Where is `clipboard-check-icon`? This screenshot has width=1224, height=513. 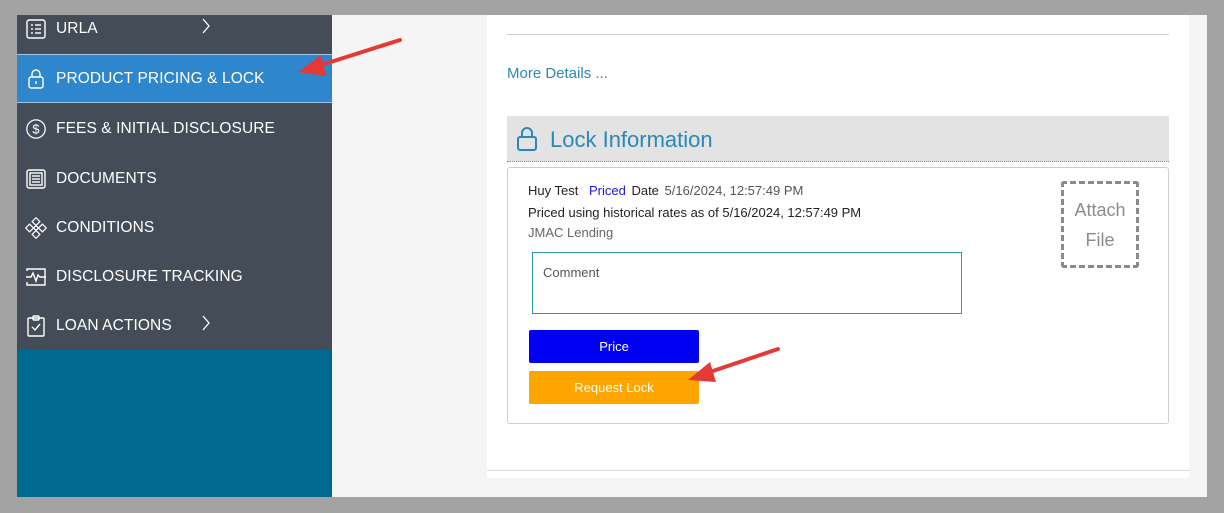 clipboard-check-icon is located at coordinates (36, 325).